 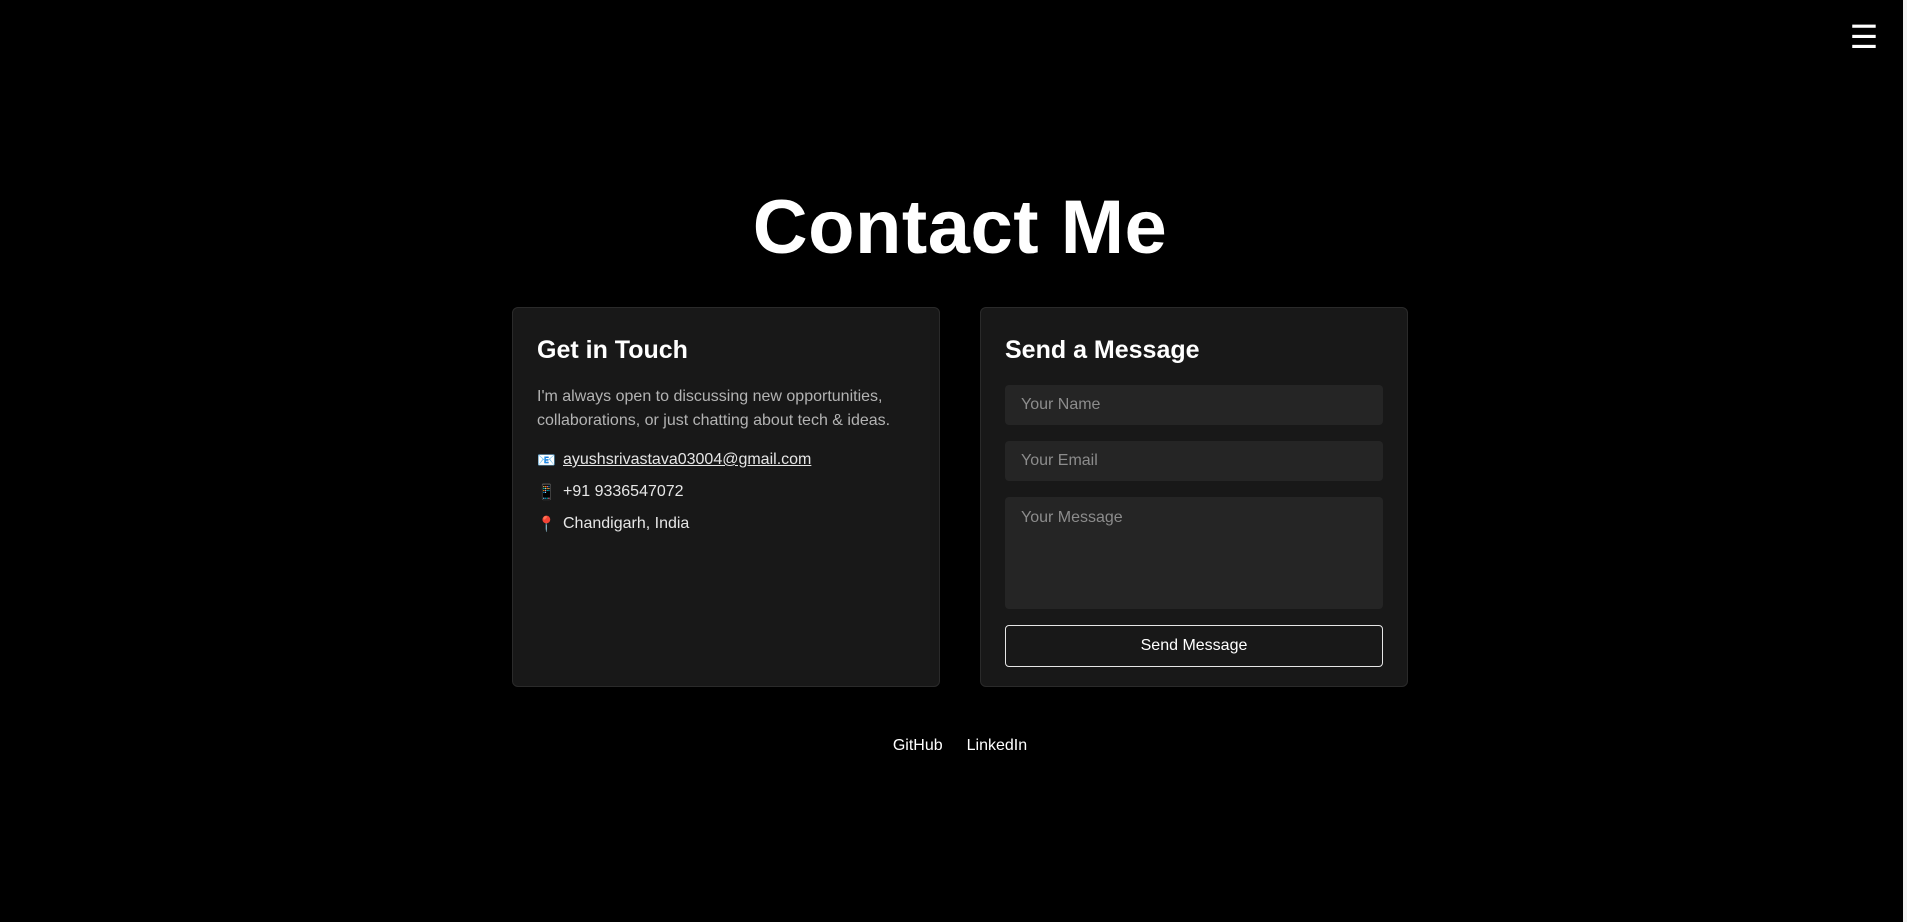 I want to click on email-link: ayushsrivastava03004@gmail.com, so click(x=687, y=460).